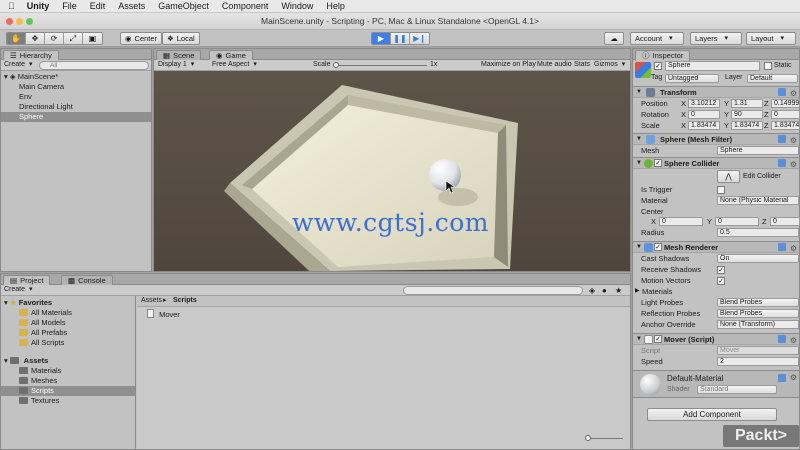  I want to click on file-mover: Mover, so click(383, 314).